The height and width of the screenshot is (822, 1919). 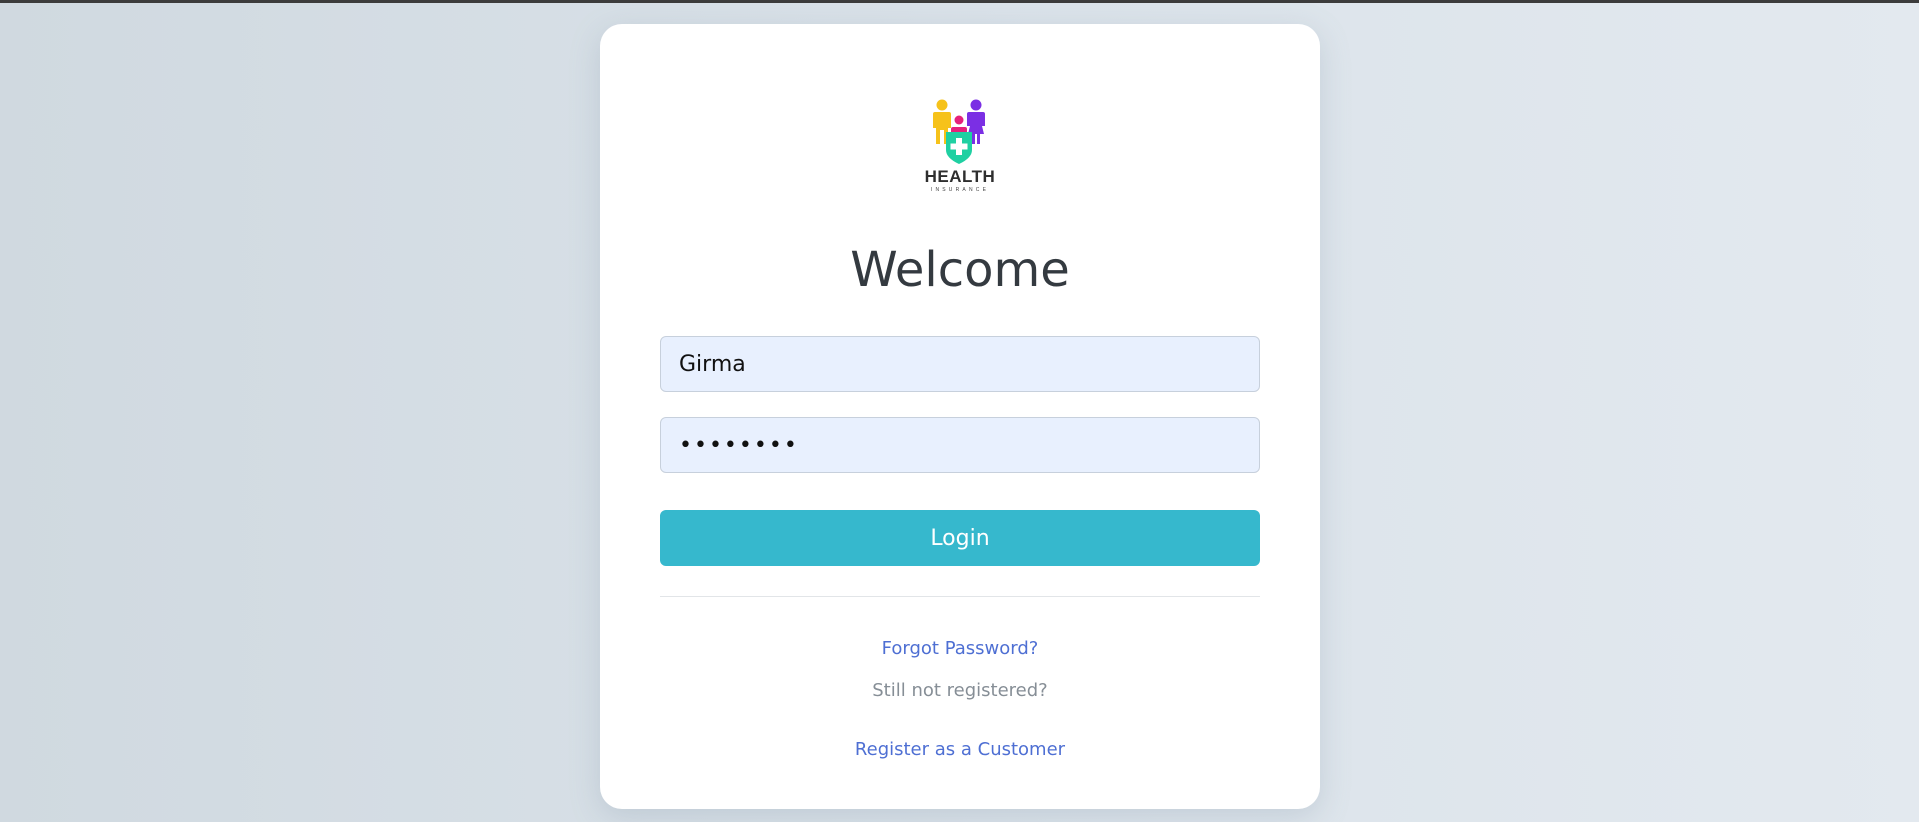 I want to click on register-link: Register as a Customer, so click(x=960, y=749).